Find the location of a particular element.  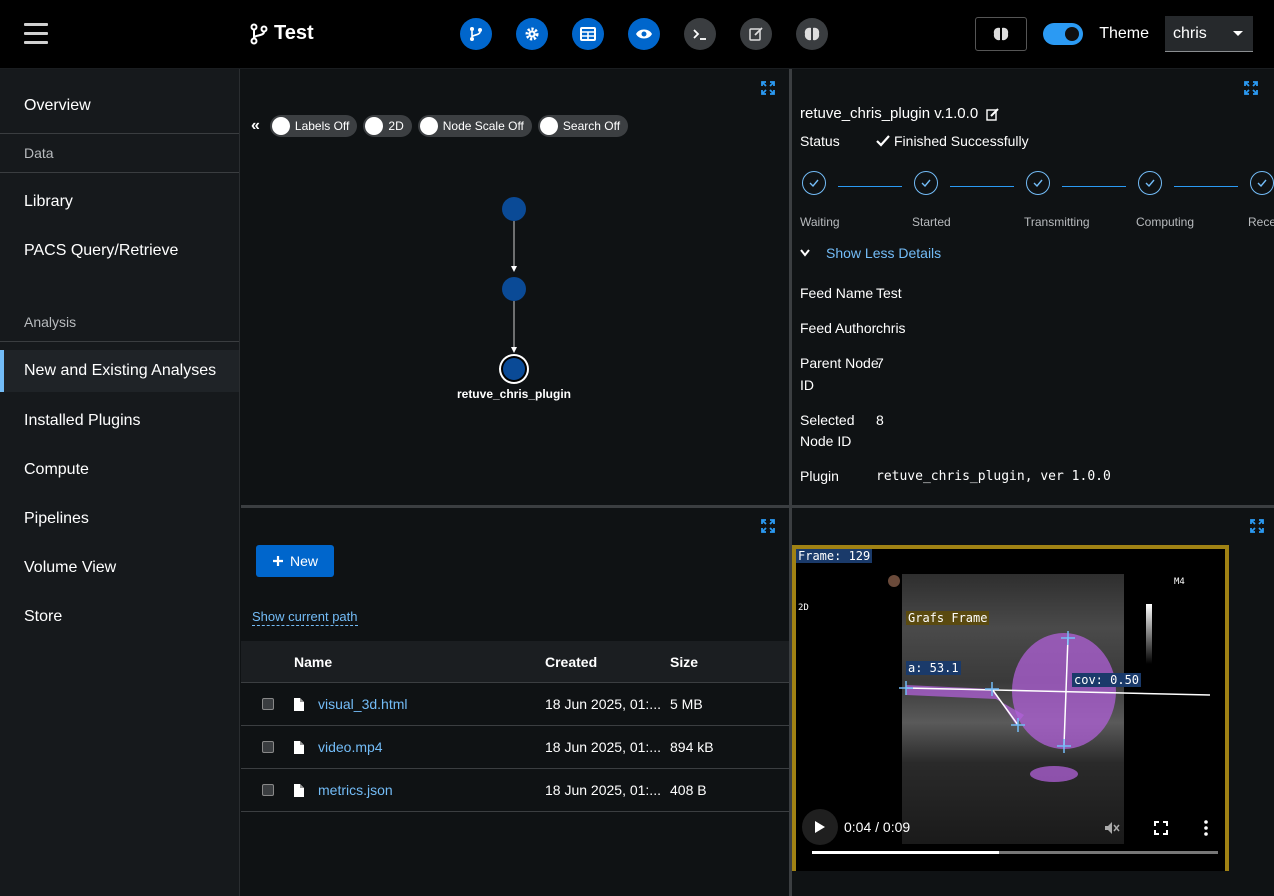

hamburger-menu-icon is located at coordinates (36, 34).